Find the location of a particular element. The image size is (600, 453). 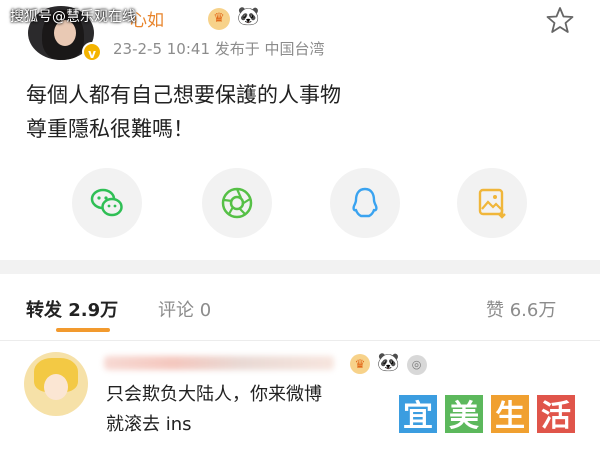

verified-badge: v is located at coordinates (92, 52).